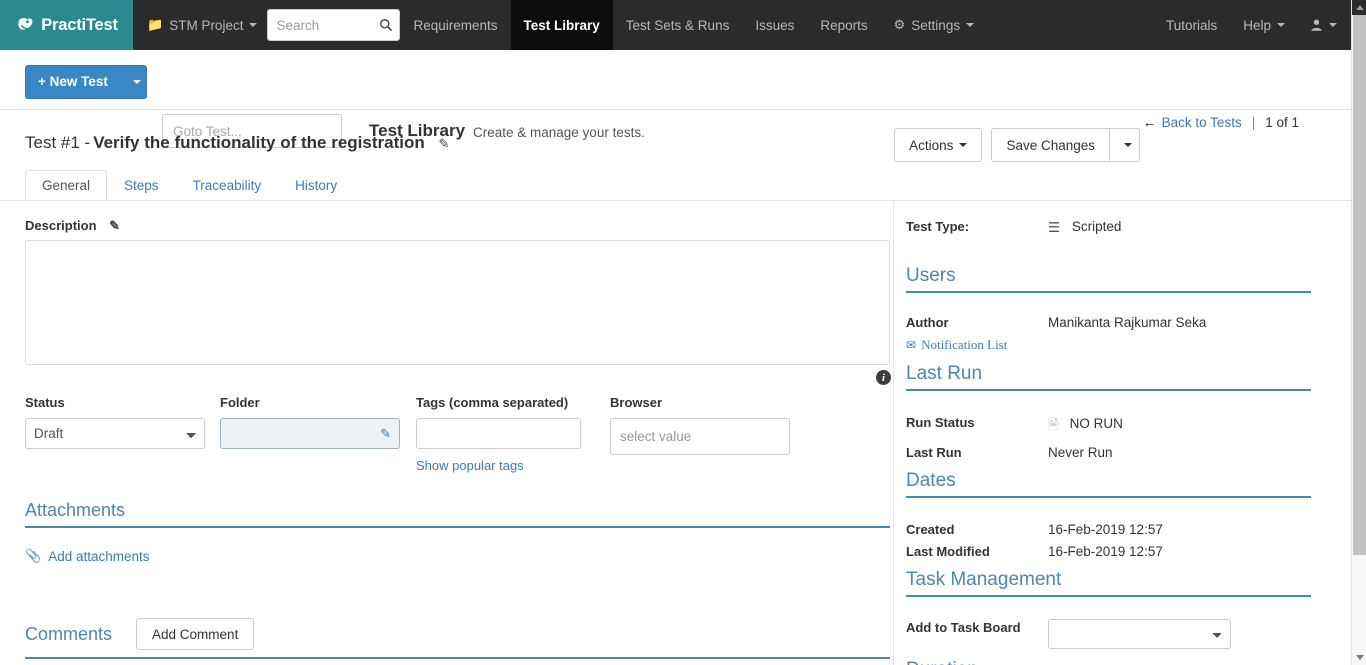  Describe the element at coordinates (498, 465) in the screenshot. I see `show-popular-tags-link: Show popular tags` at that location.